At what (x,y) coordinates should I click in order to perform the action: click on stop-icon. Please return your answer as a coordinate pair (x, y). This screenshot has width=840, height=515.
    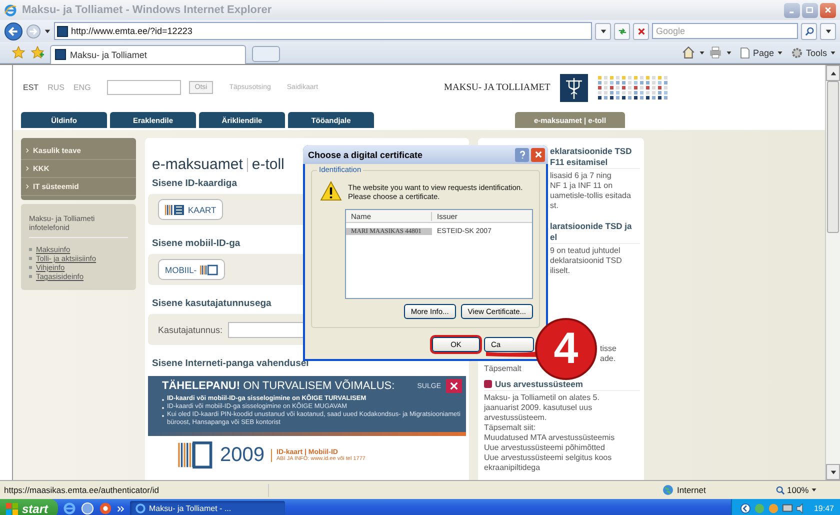
    Looking at the image, I should click on (641, 31).